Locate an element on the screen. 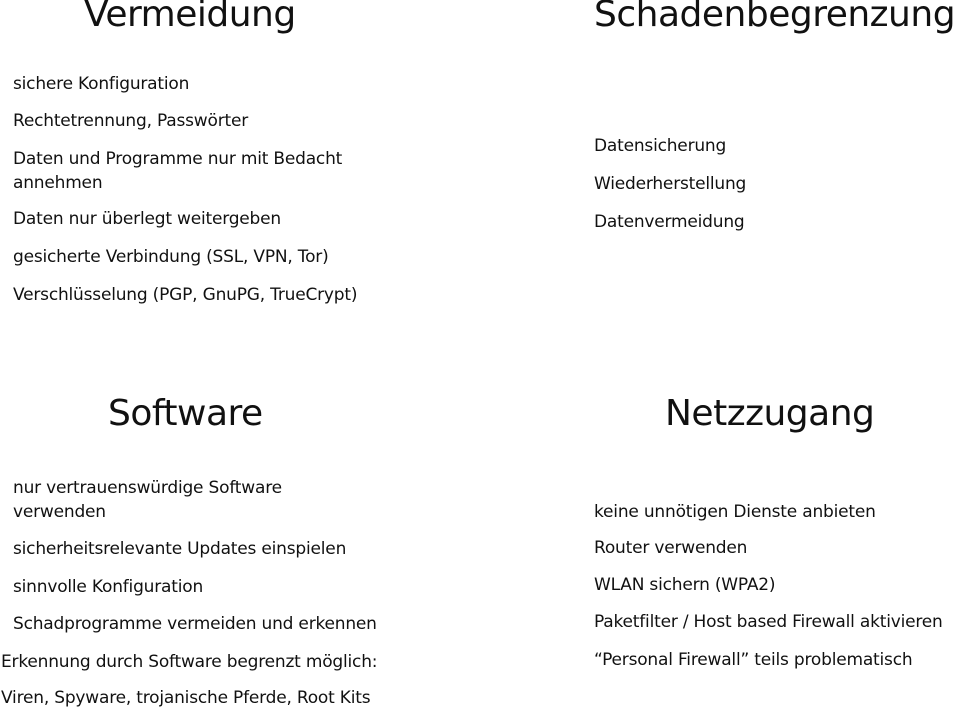 This screenshot has height=712, width=960. section-title-software: Software is located at coordinates (185, 413).